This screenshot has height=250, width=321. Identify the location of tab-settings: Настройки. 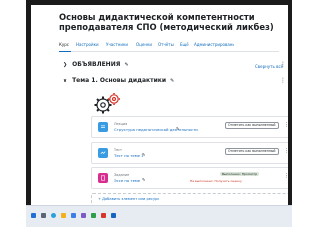
(89, 46).